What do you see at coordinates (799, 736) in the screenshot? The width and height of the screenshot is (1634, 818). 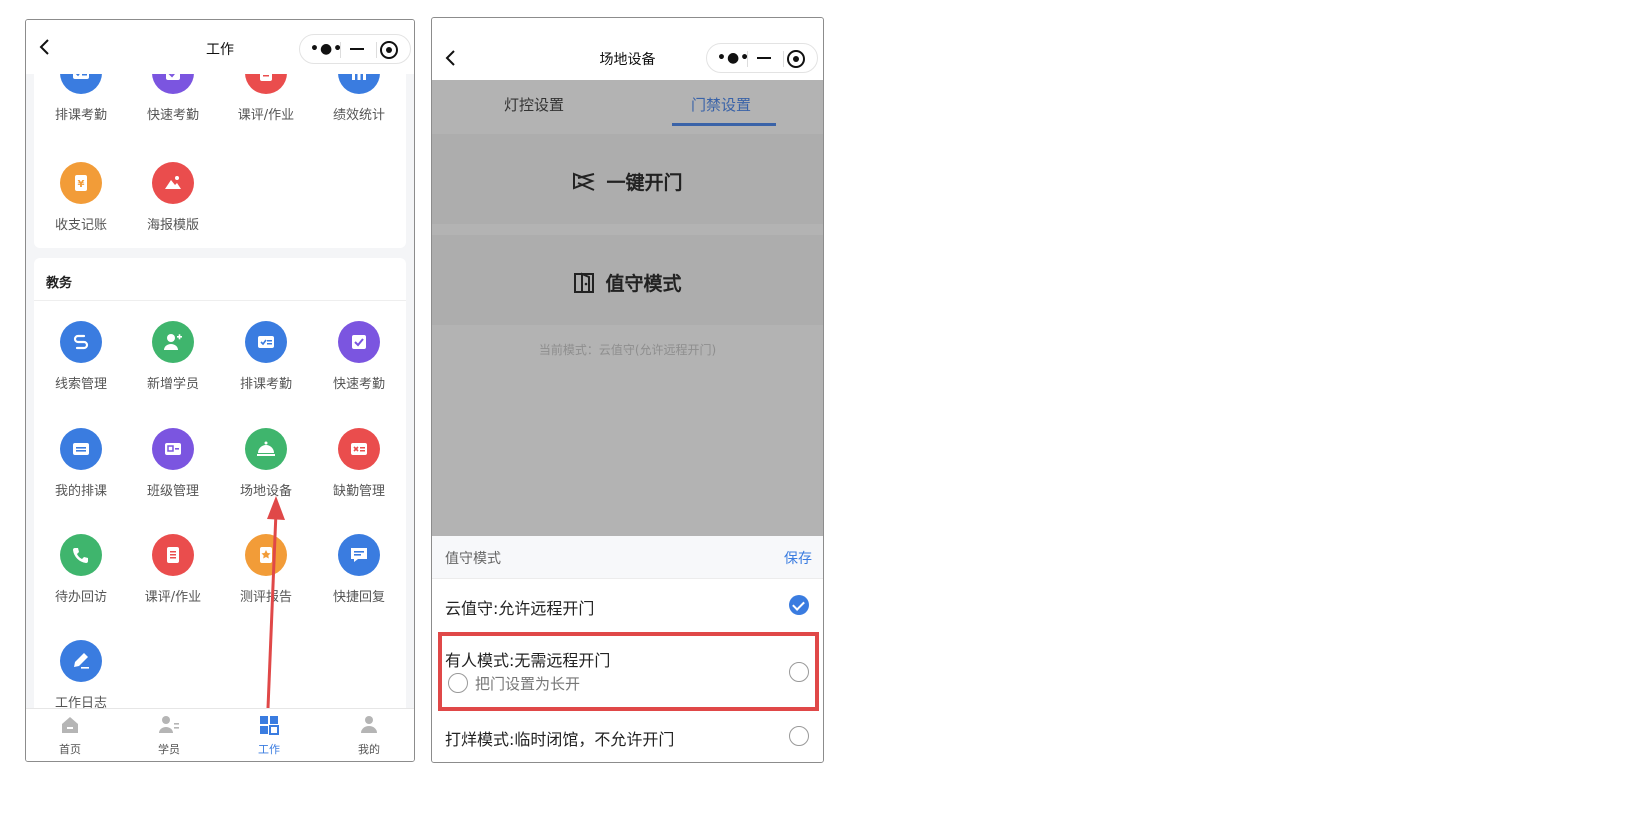 I see `radio-icon` at bounding box center [799, 736].